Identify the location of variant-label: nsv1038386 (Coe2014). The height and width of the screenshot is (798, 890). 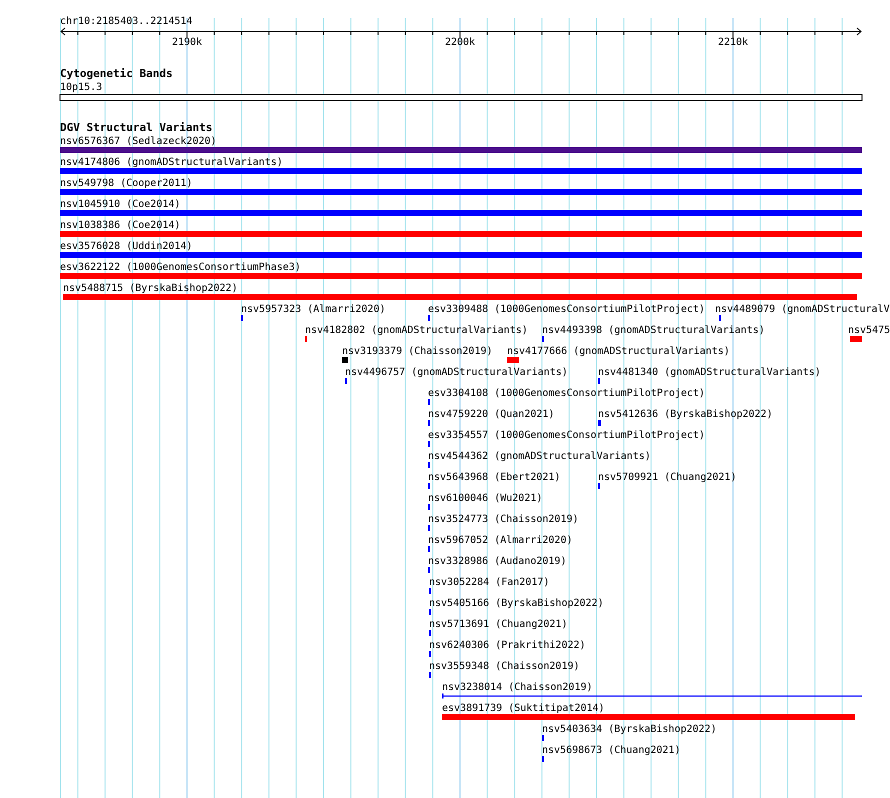
(120, 225).